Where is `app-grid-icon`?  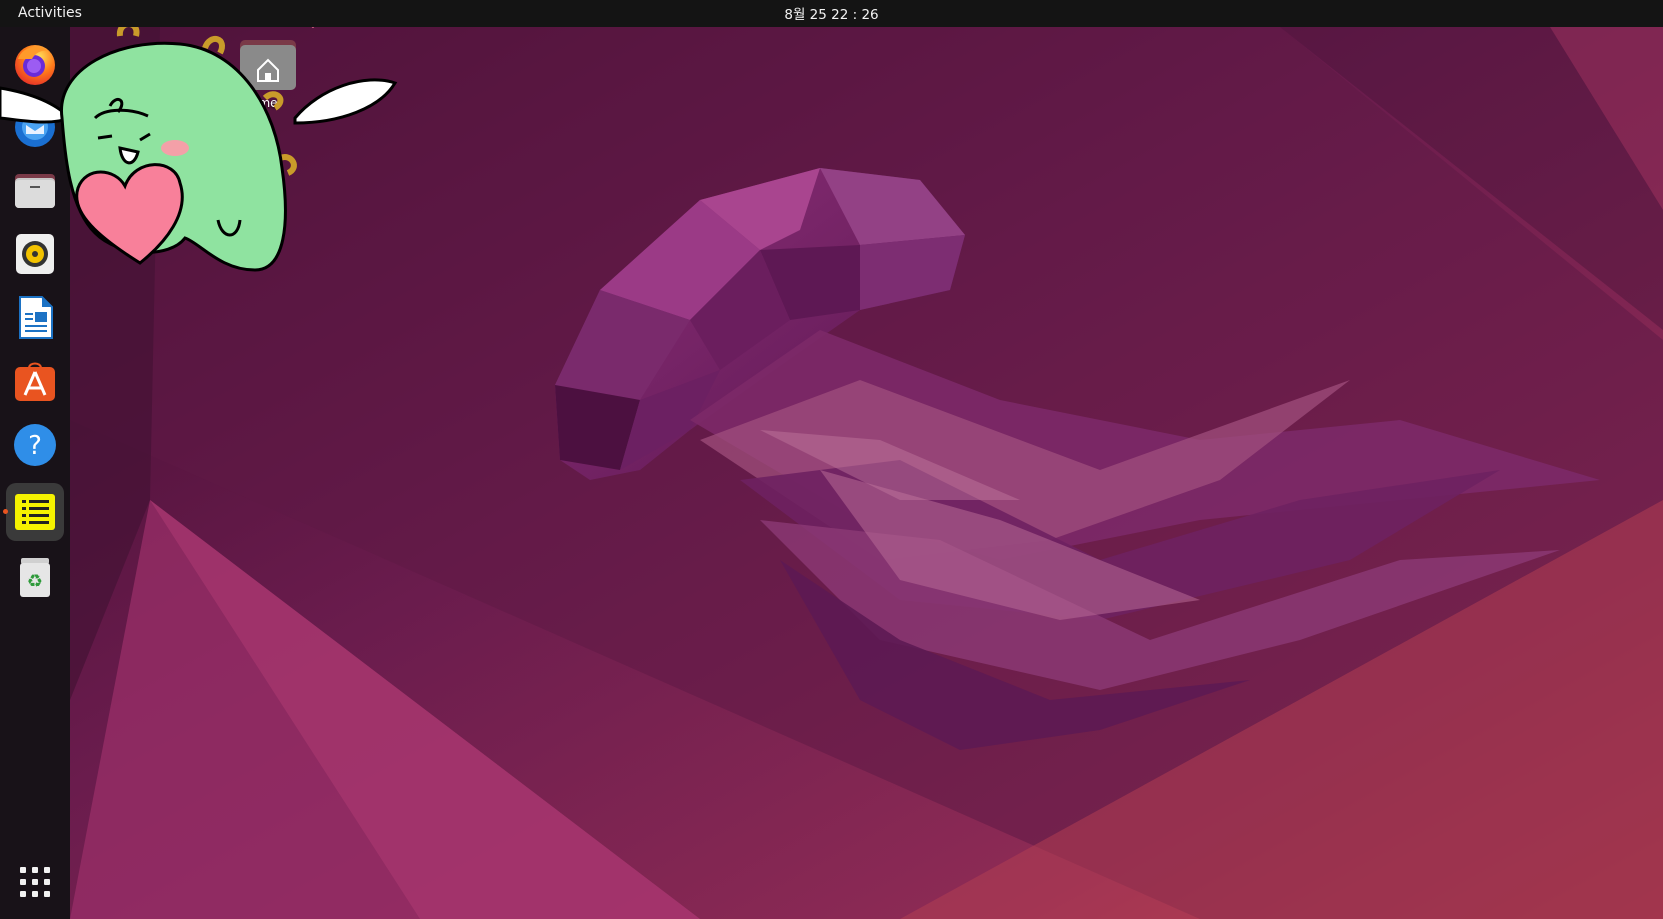
app-grid-icon is located at coordinates (35, 882).